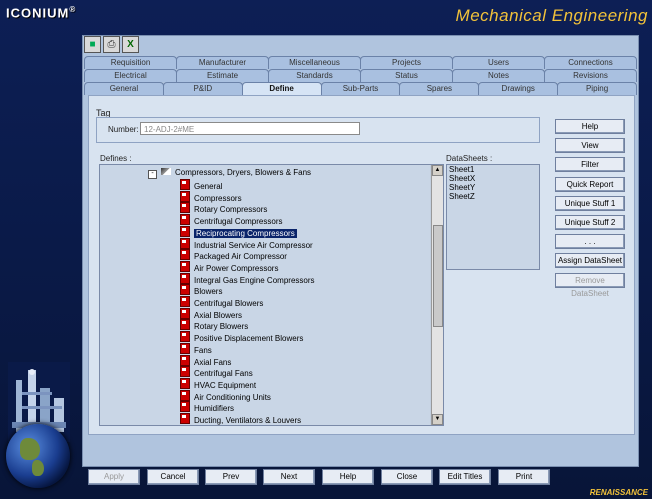 The height and width of the screenshot is (499, 652). Describe the element at coordinates (218, 198) in the screenshot. I see `tree-item-label: Compressors` at that location.